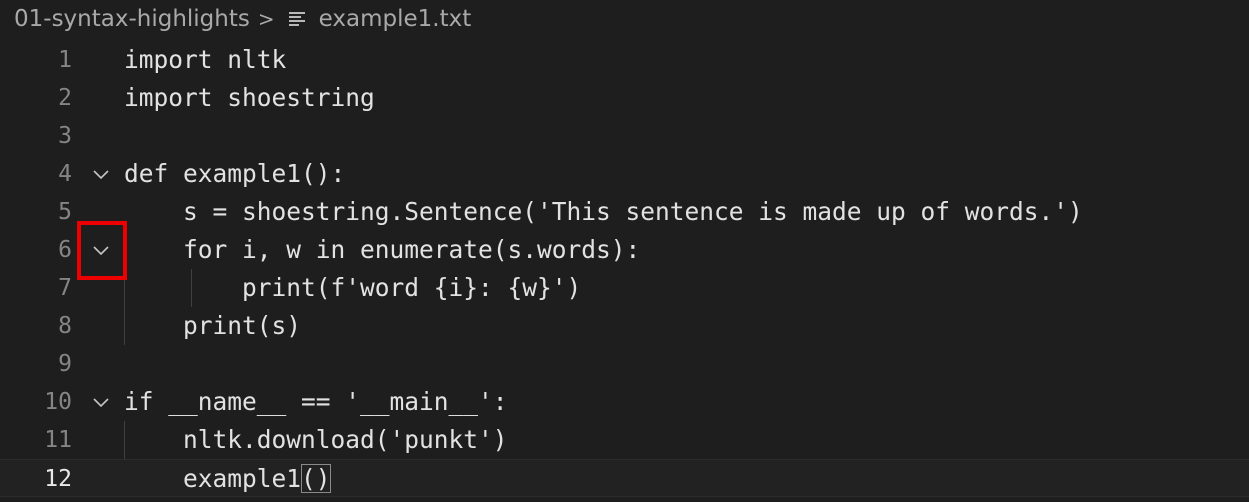 The height and width of the screenshot is (502, 1249). What do you see at coordinates (212, 326) in the screenshot?
I see `code-text: print(s)` at bounding box center [212, 326].